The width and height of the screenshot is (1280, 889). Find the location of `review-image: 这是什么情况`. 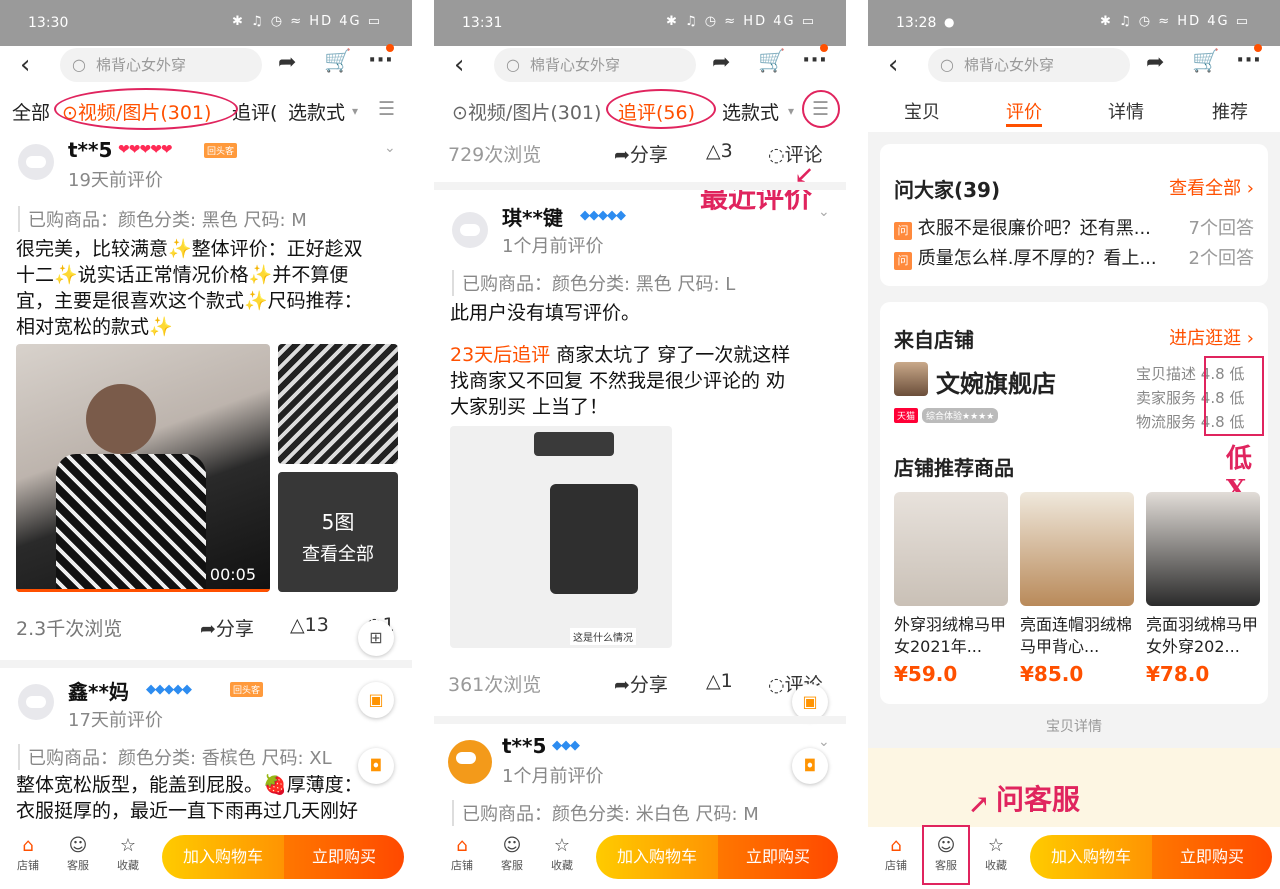

review-image: 这是什么情况 is located at coordinates (561, 537).